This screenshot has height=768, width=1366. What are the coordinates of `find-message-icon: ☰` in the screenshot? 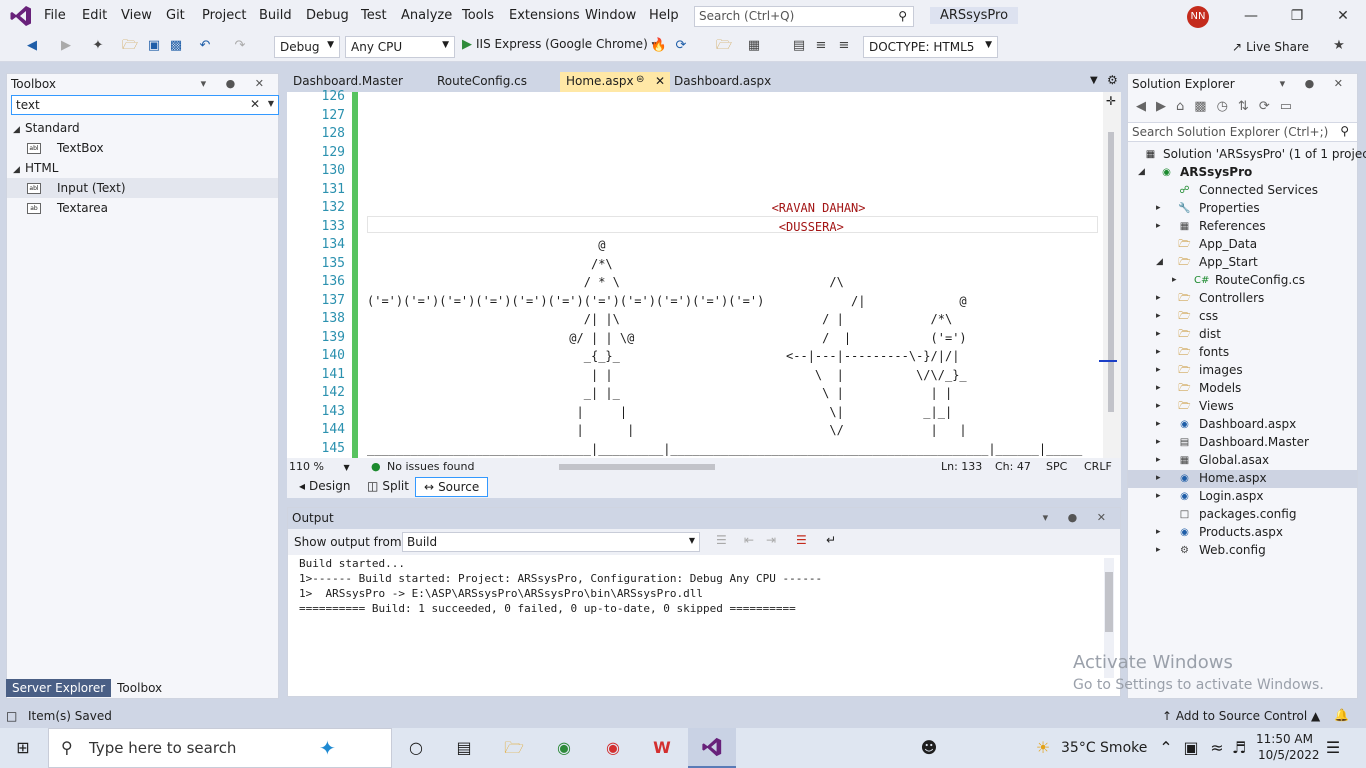 It's located at (721, 540).